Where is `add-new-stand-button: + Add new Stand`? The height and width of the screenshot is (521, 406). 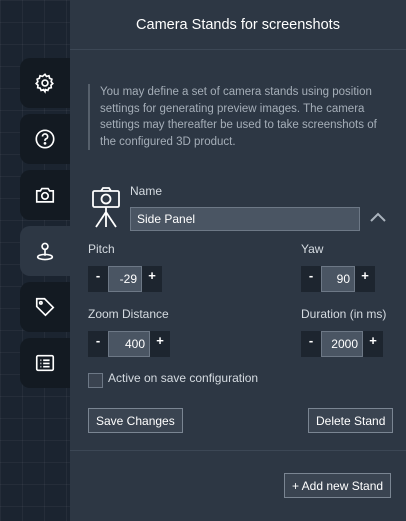 add-new-stand-button: + Add new Stand is located at coordinates (338, 485).